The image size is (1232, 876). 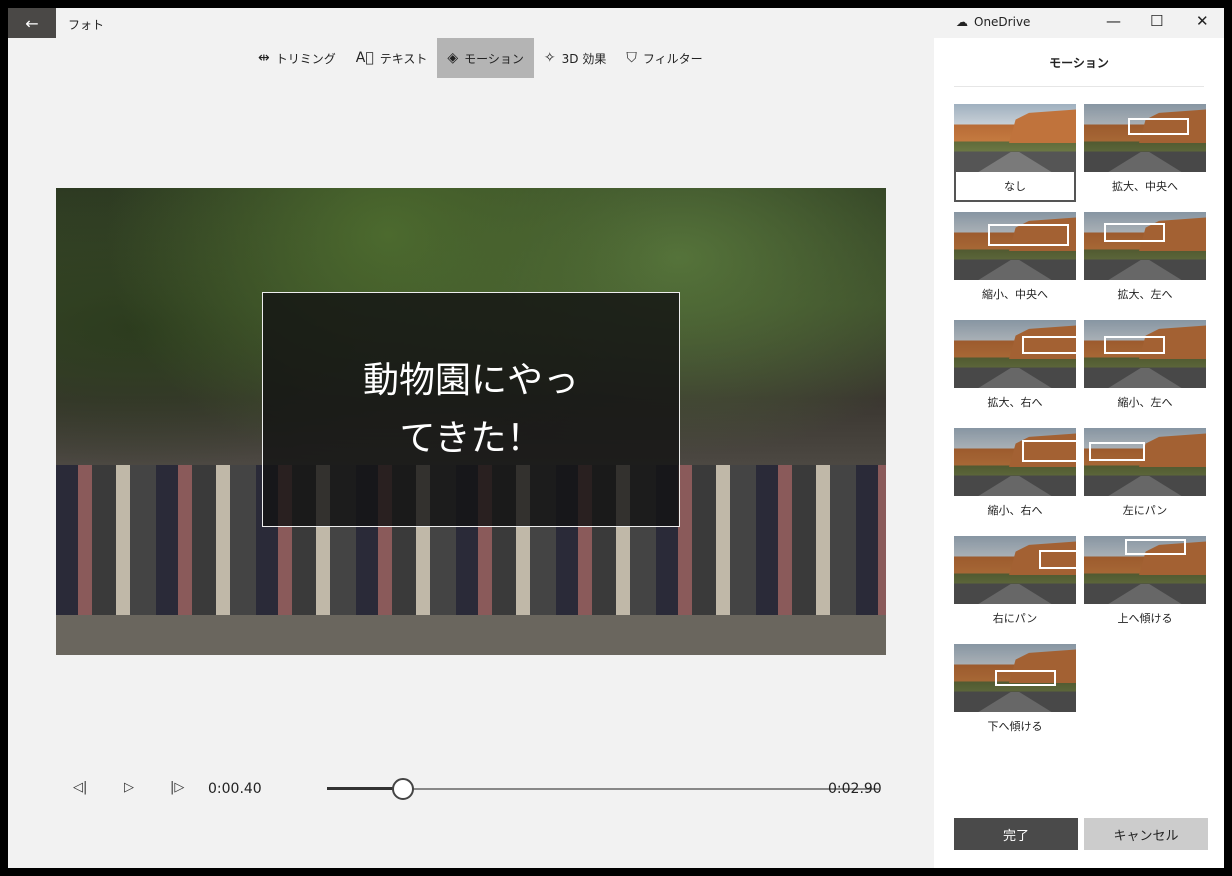 I want to click on motion-option-label: 下へ傾ける, so click(x=1015, y=726).